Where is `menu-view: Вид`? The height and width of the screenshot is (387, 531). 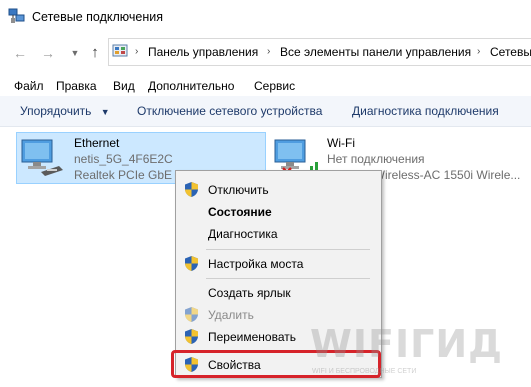 menu-view: Вид is located at coordinates (124, 86).